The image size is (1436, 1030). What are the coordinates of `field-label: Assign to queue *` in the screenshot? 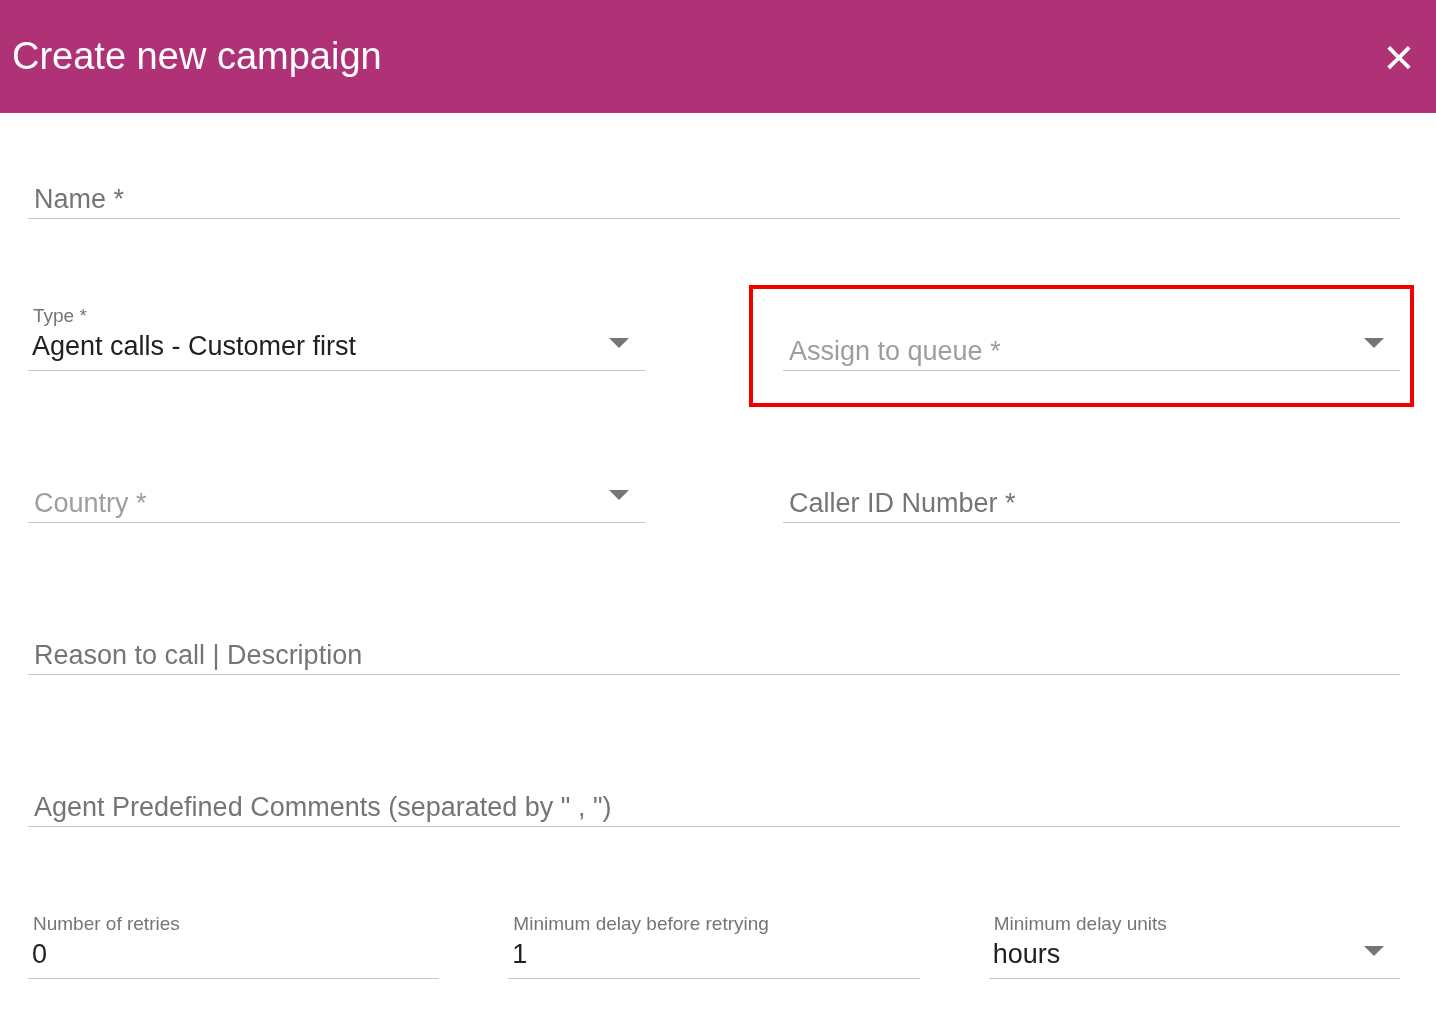 It's located at (894, 352).